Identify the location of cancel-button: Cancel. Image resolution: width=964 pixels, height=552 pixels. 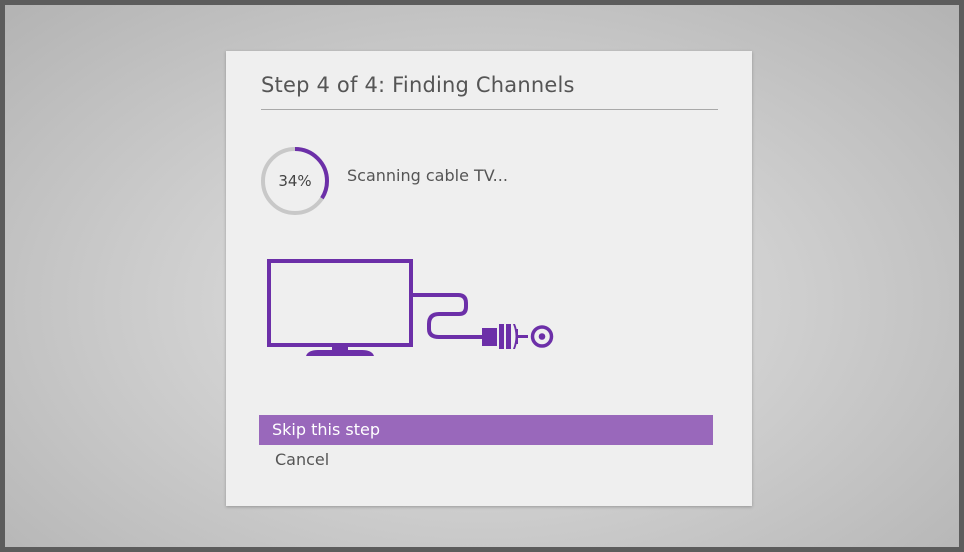
(486, 460).